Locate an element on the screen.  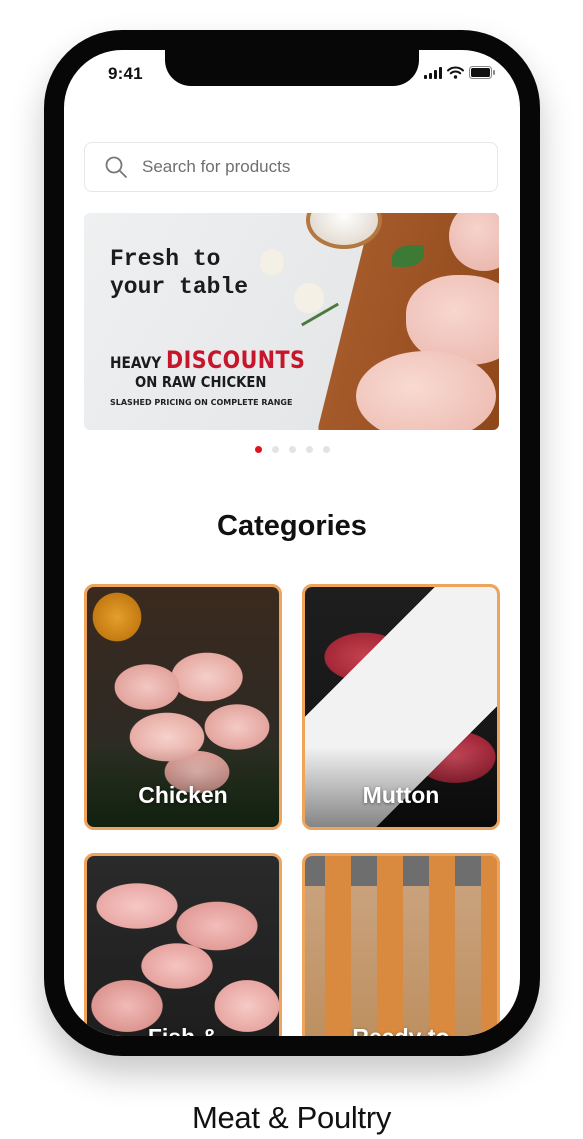
category-card-fish: Fish & is located at coordinates (183, 944).